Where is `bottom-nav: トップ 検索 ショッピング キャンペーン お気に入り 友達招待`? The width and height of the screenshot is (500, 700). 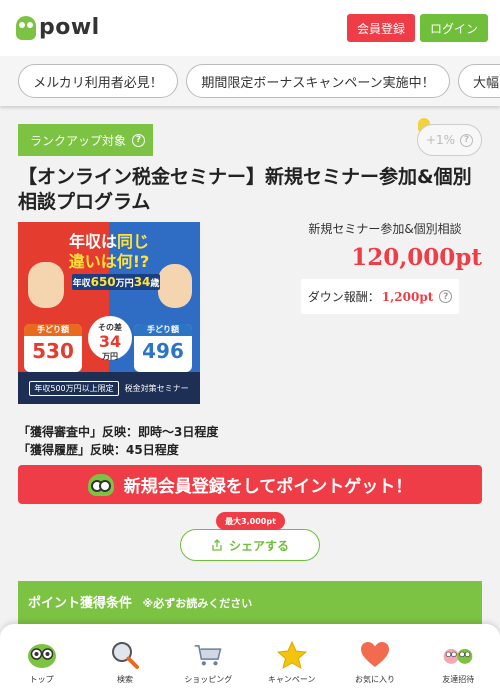 bottom-nav: トップ 検索 ショッピング キャンペーン お気に入り 友達招待 is located at coordinates (250, 662).